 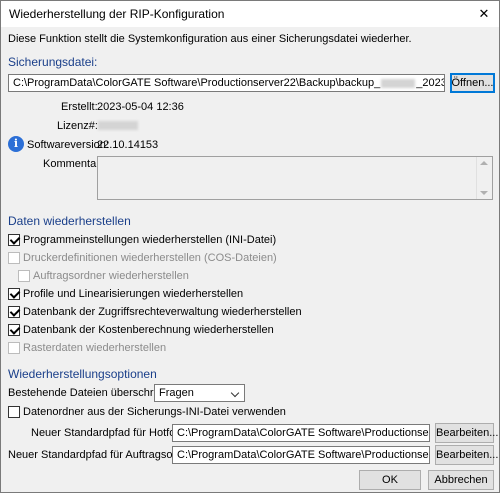 I want to click on software-version-value: 22.10.14153, so click(x=128, y=145).